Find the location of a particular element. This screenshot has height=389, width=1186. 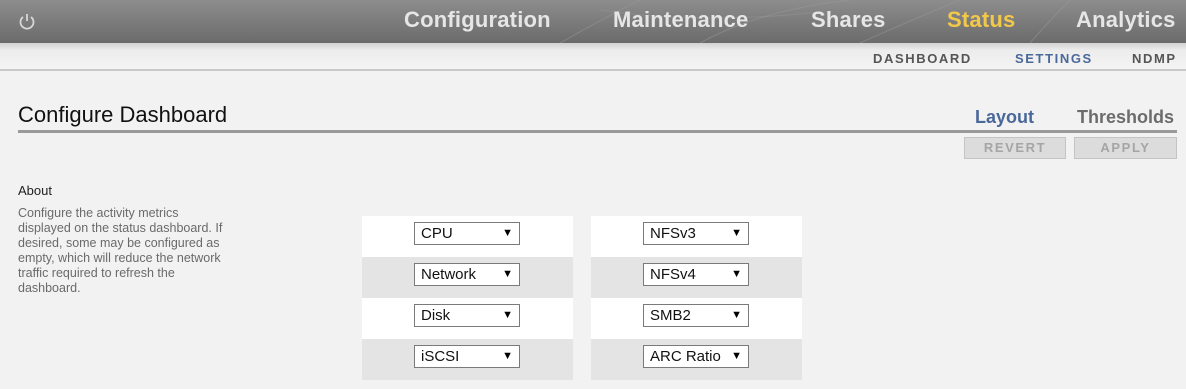

metric-select-smb2: SMB2 ▼ is located at coordinates (696, 315).